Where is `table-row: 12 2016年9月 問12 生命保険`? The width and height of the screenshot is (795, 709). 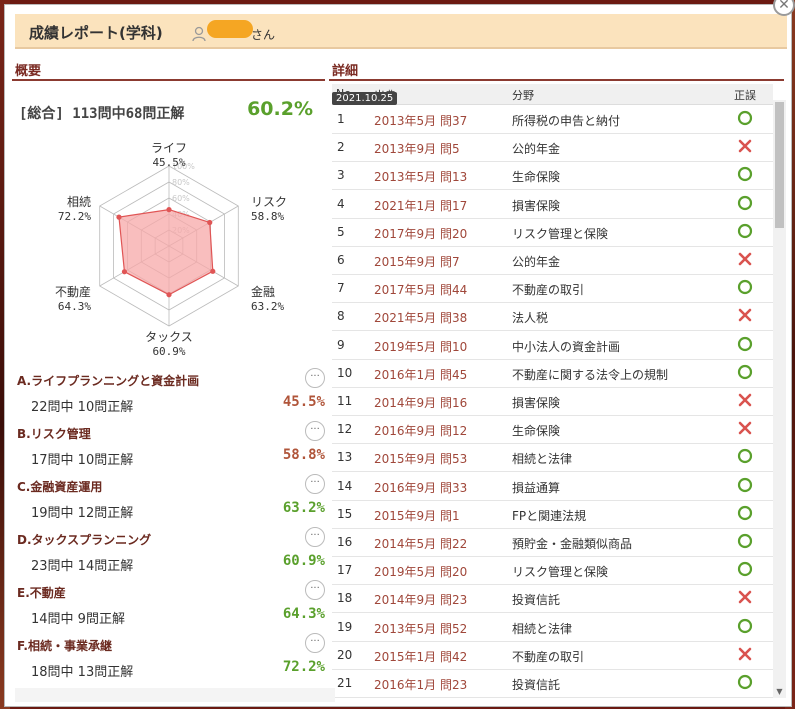 table-row: 12 2016年9月 問12 生命保険 is located at coordinates (552, 430).